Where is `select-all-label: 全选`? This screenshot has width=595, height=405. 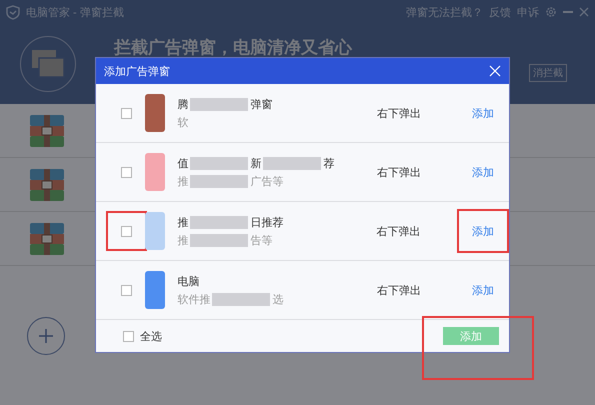
select-all-label: 全选 is located at coordinates (151, 336).